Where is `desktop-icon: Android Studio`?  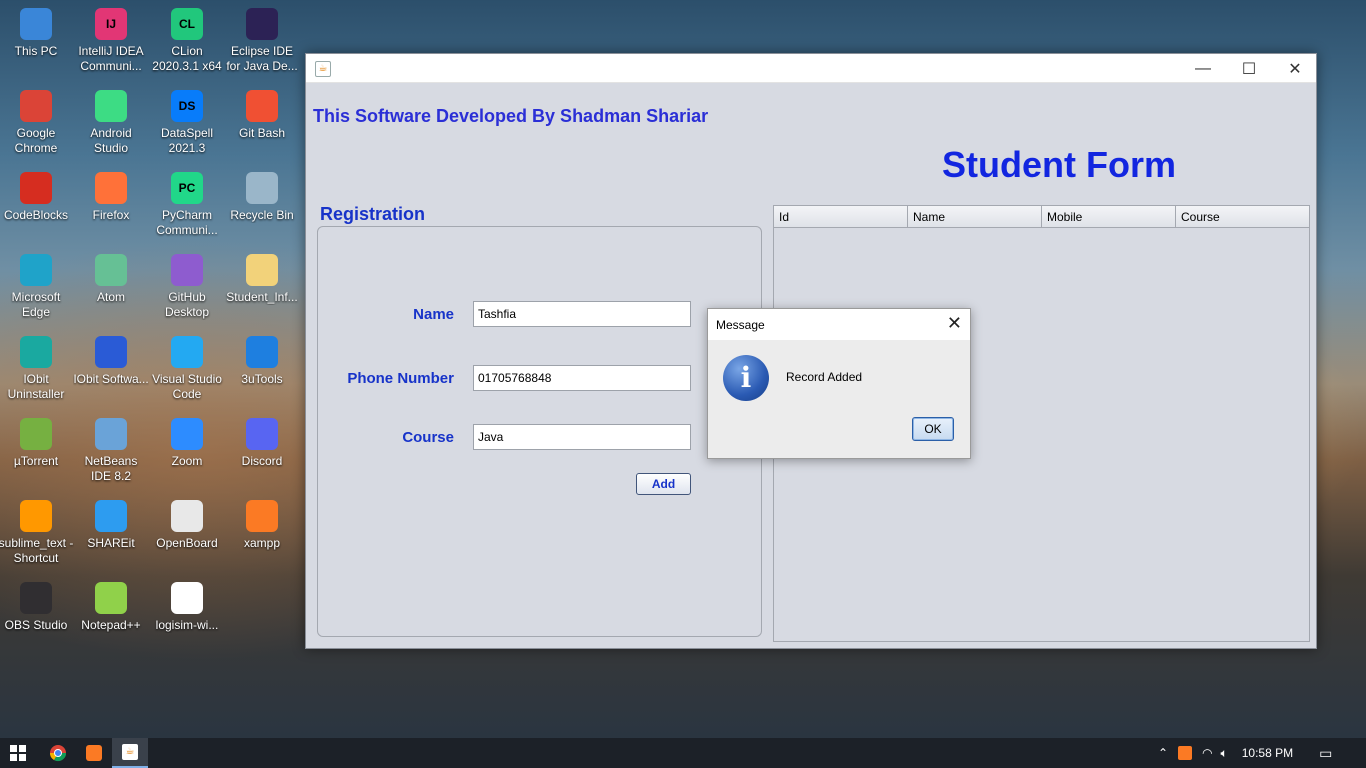
desktop-icon: Android Studio is located at coordinates (111, 129).